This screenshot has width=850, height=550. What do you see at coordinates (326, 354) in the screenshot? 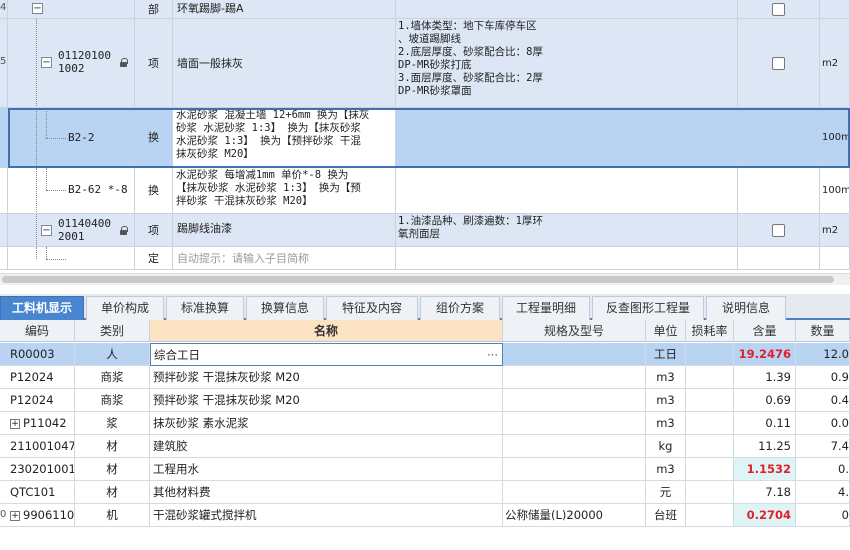
I see `material-name-editor: 综合工日 ···` at bounding box center [326, 354].